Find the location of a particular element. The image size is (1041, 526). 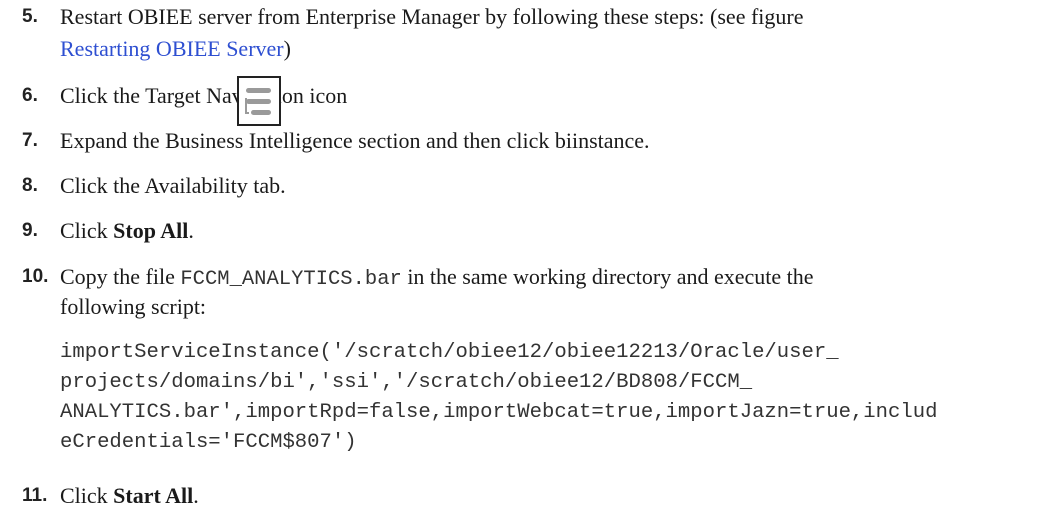

step-text: Click the Target Navigation icon is located at coordinates (204, 95).